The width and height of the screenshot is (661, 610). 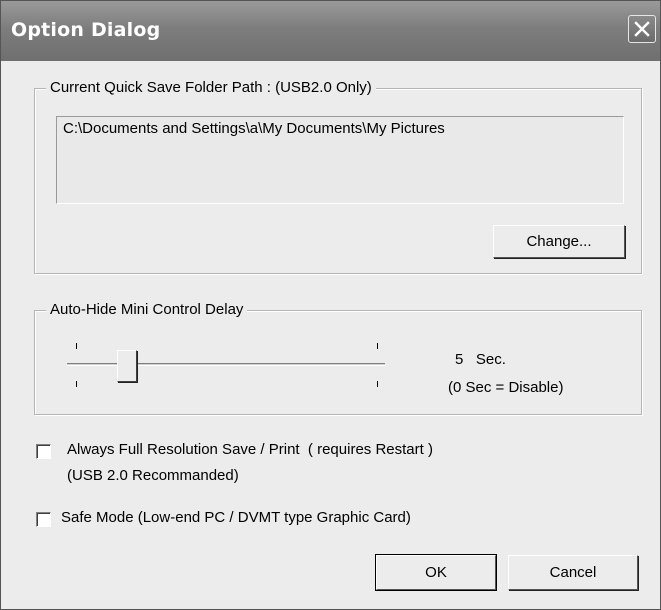 What do you see at coordinates (43, 451) in the screenshot?
I see `full-resolution-checkbox` at bounding box center [43, 451].